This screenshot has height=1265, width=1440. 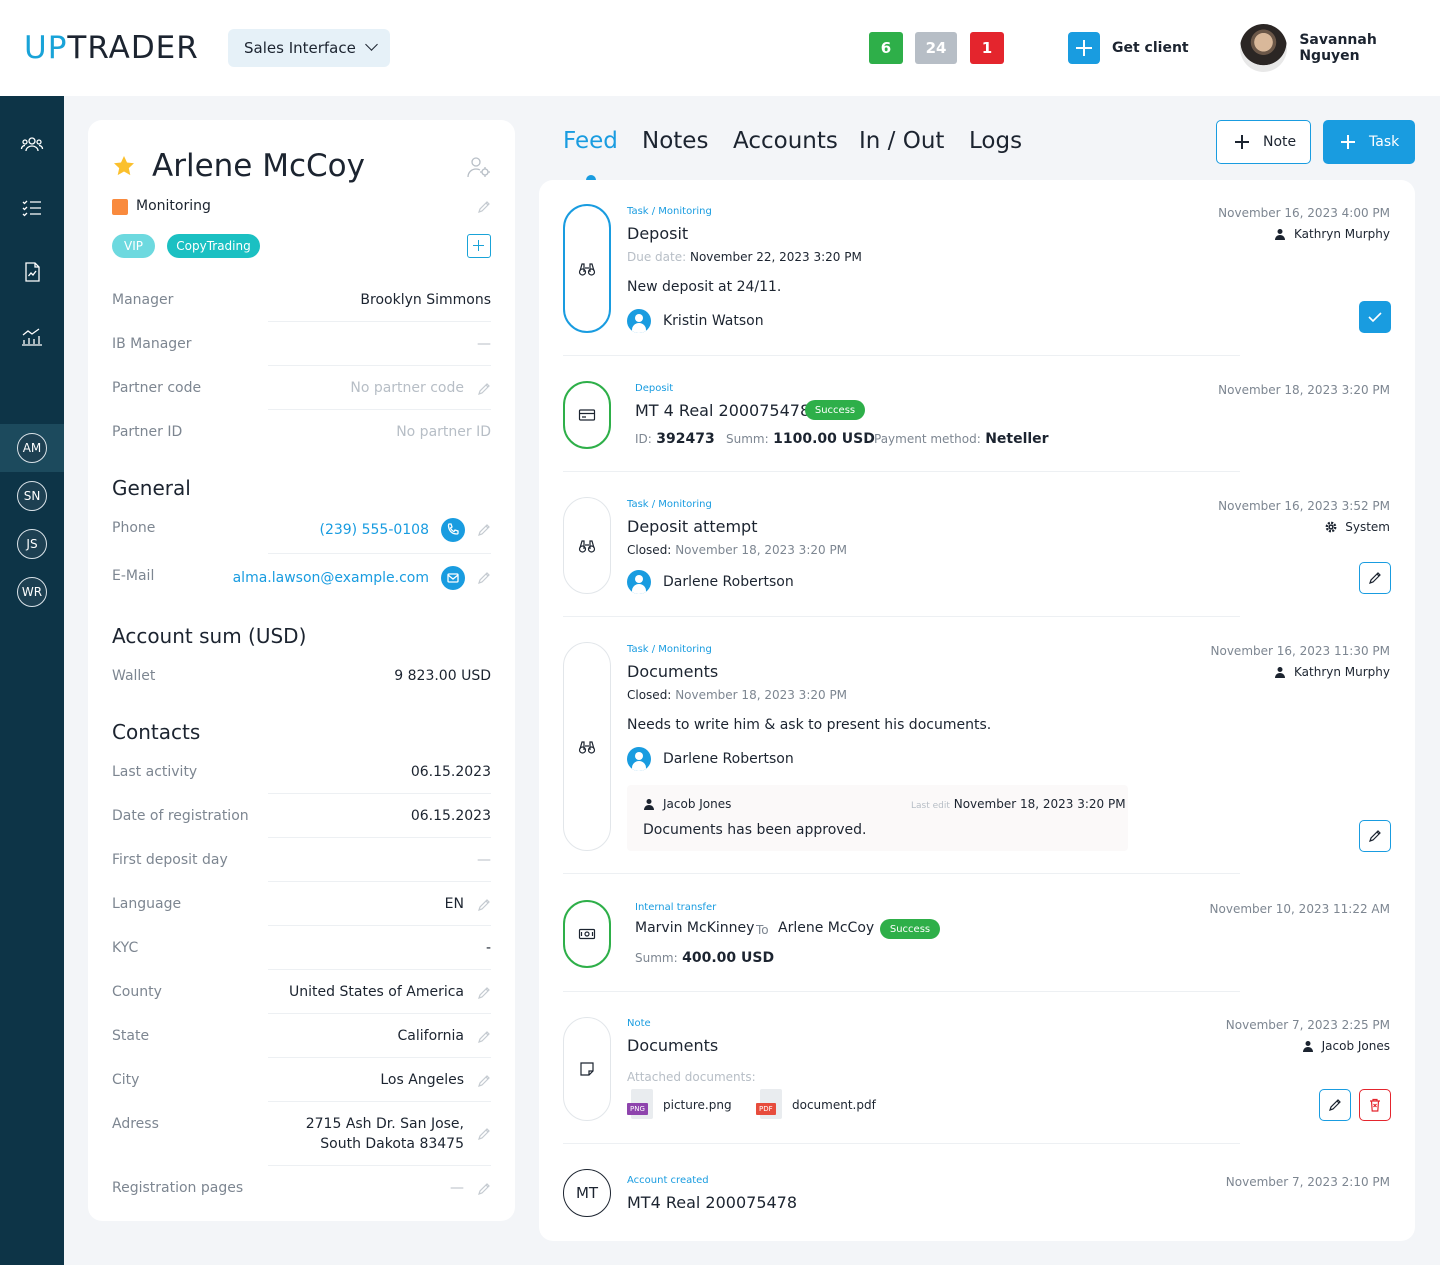 I want to click on edit-status-pencil-icon, so click(x=484, y=207).